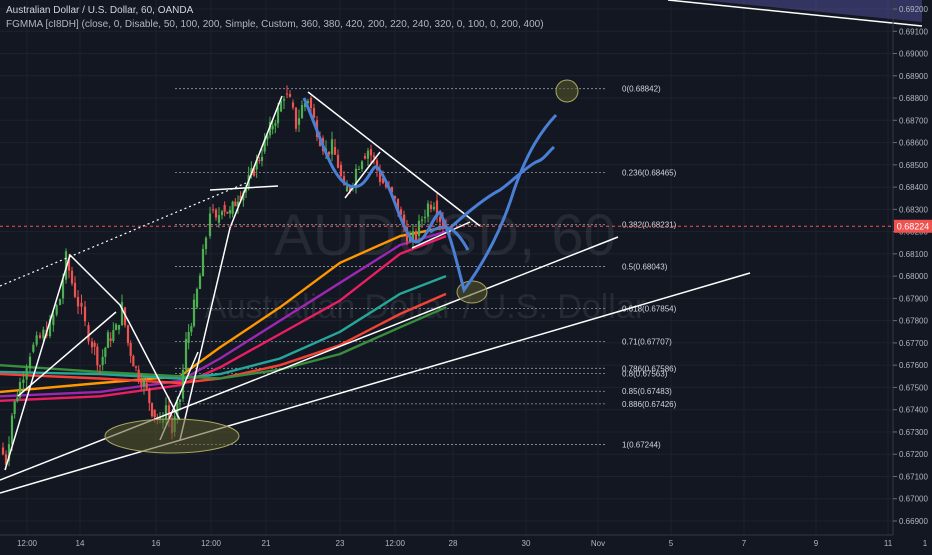 The width and height of the screenshot is (932, 555). Describe the element at coordinates (913, 120) in the screenshot. I see `price-tick-label: 0.68700` at that location.